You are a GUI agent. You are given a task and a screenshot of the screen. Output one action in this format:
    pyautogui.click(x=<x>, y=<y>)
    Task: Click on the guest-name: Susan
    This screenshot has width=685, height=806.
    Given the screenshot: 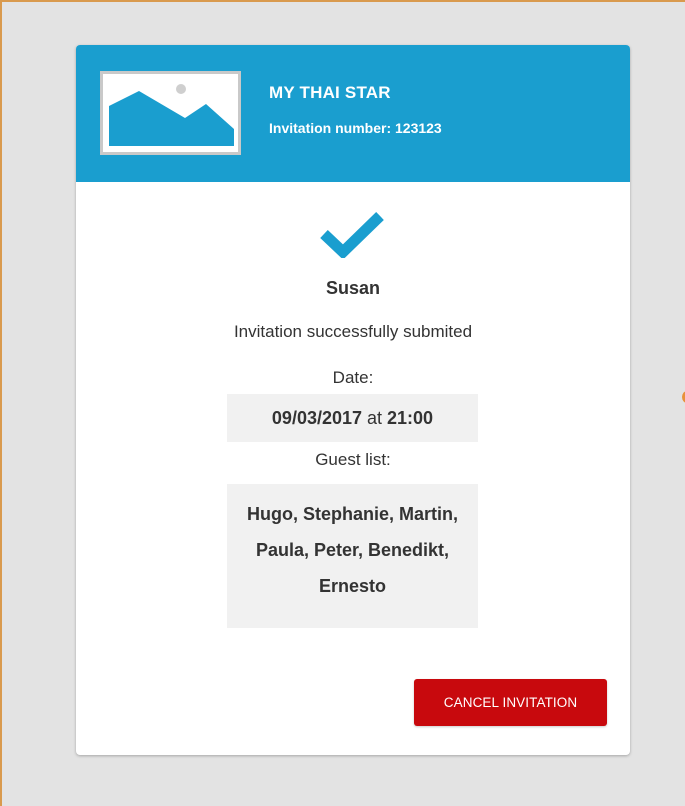 What is the action you would take?
    pyautogui.click(x=353, y=288)
    